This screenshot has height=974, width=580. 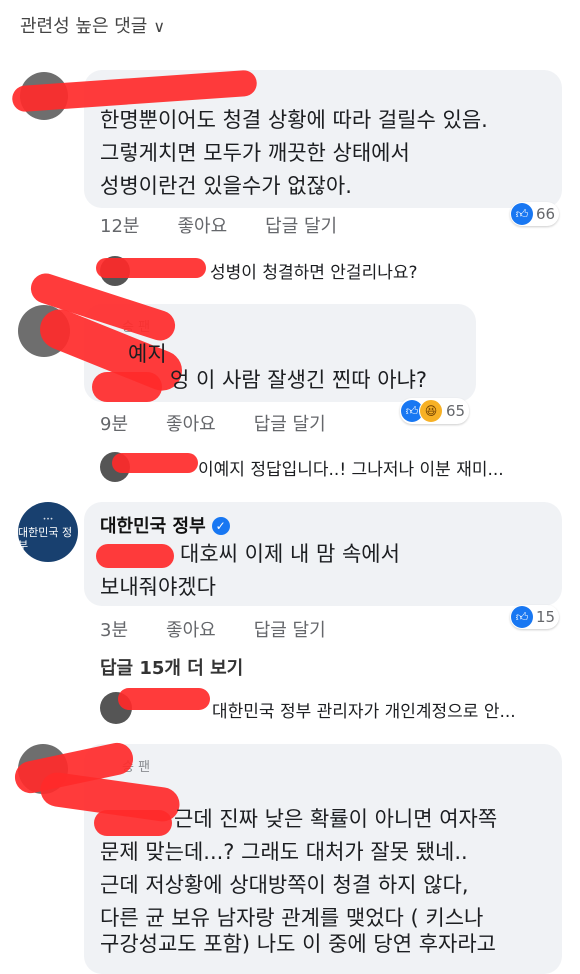 I want to click on reaction-count: 👍︎ 66, so click(x=535, y=214).